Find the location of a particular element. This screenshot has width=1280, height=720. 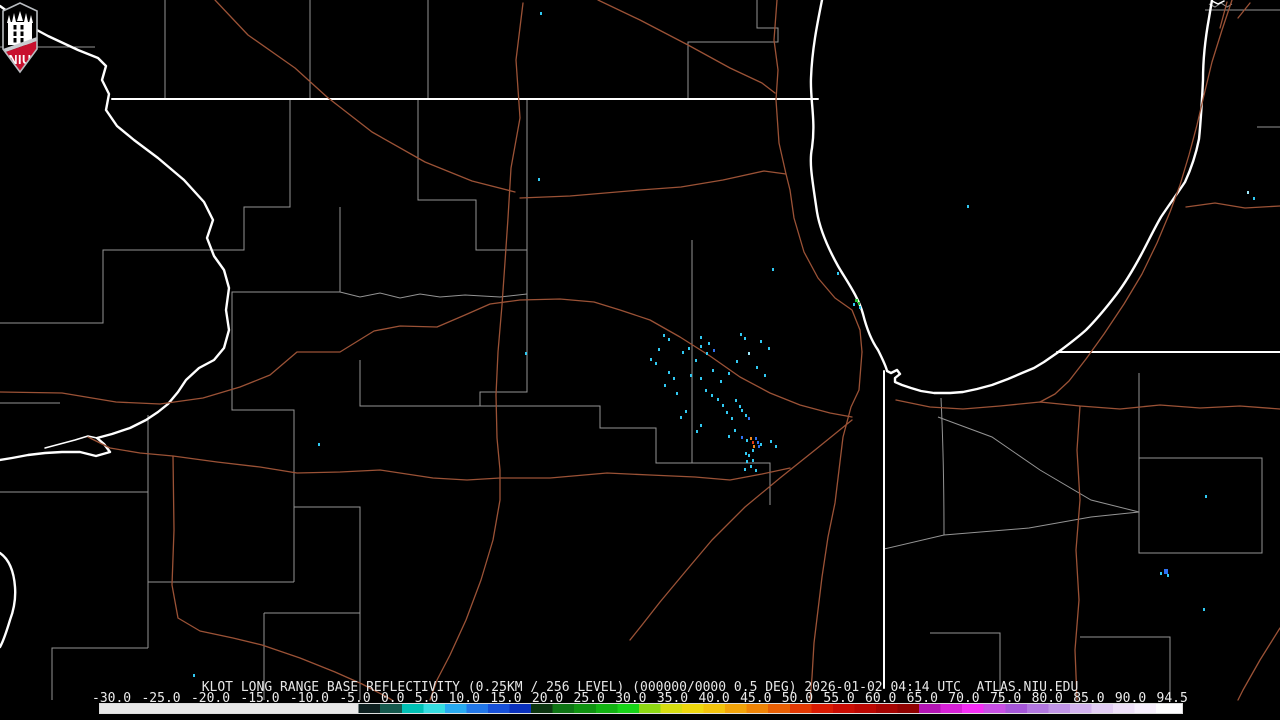

niu-logo: NIU is located at coordinates (20, 38).